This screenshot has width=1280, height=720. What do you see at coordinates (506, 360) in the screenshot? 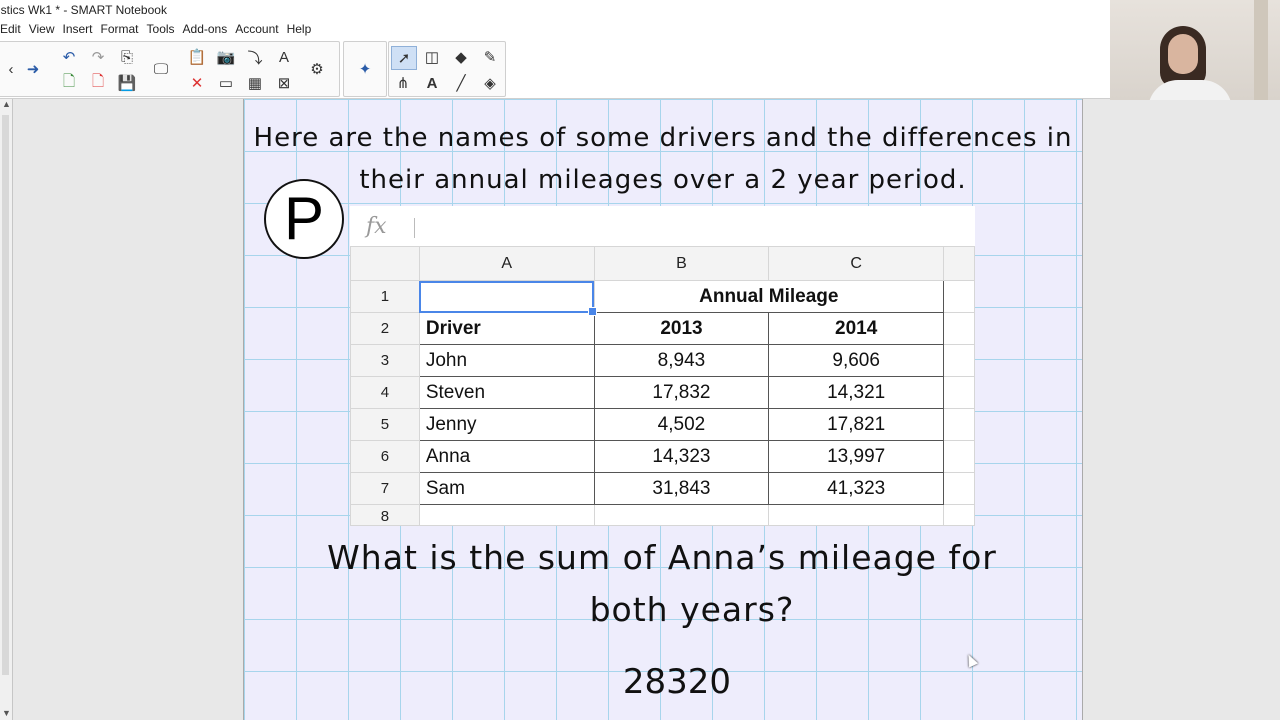
I see `driver-name: John` at bounding box center [506, 360].